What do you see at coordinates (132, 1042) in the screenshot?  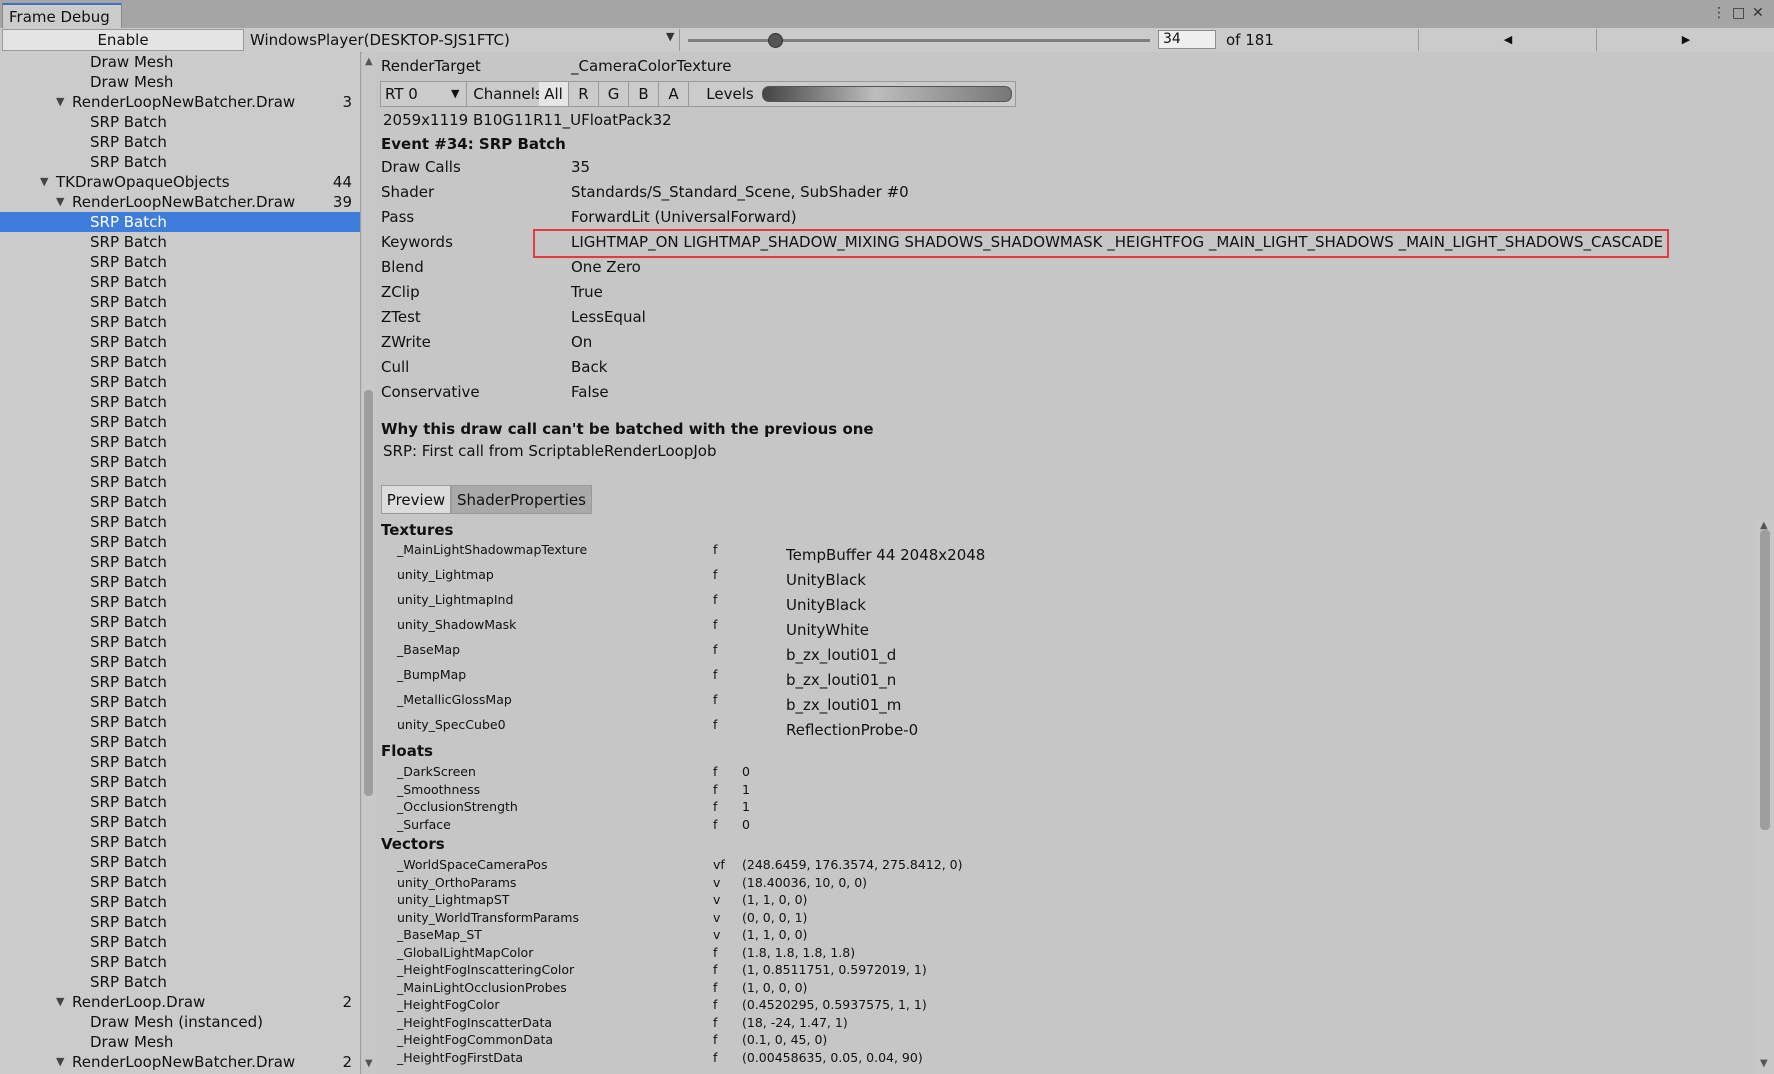 I see `tree-row-label: Draw Mesh` at bounding box center [132, 1042].